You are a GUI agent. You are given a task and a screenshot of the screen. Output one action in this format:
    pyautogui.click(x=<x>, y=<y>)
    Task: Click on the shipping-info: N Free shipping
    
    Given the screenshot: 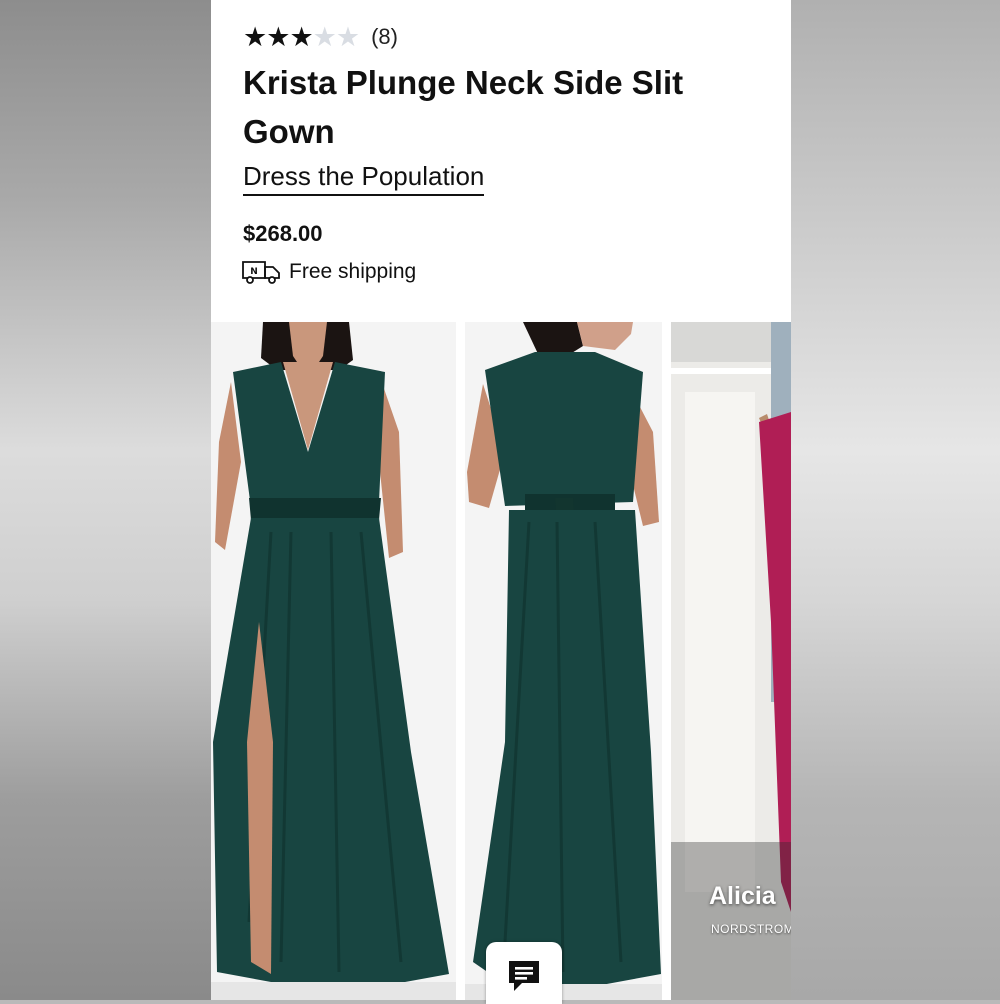 What is the action you would take?
    pyautogui.click(x=328, y=272)
    